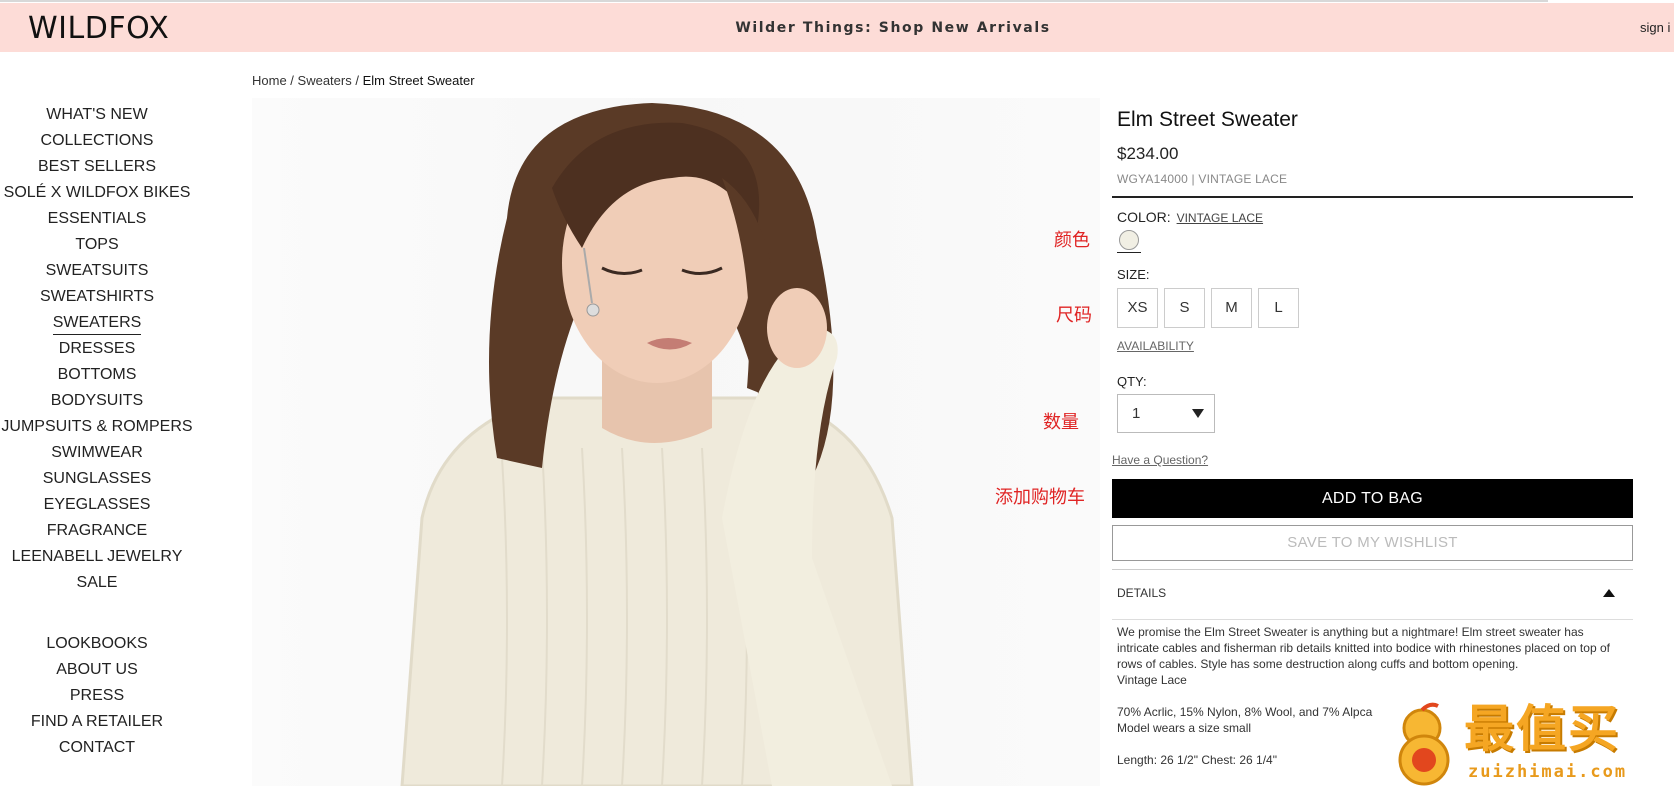 This screenshot has width=1674, height=791. What do you see at coordinates (1372, 498) in the screenshot?
I see `add-to-bag-button: ADD TO BAG` at bounding box center [1372, 498].